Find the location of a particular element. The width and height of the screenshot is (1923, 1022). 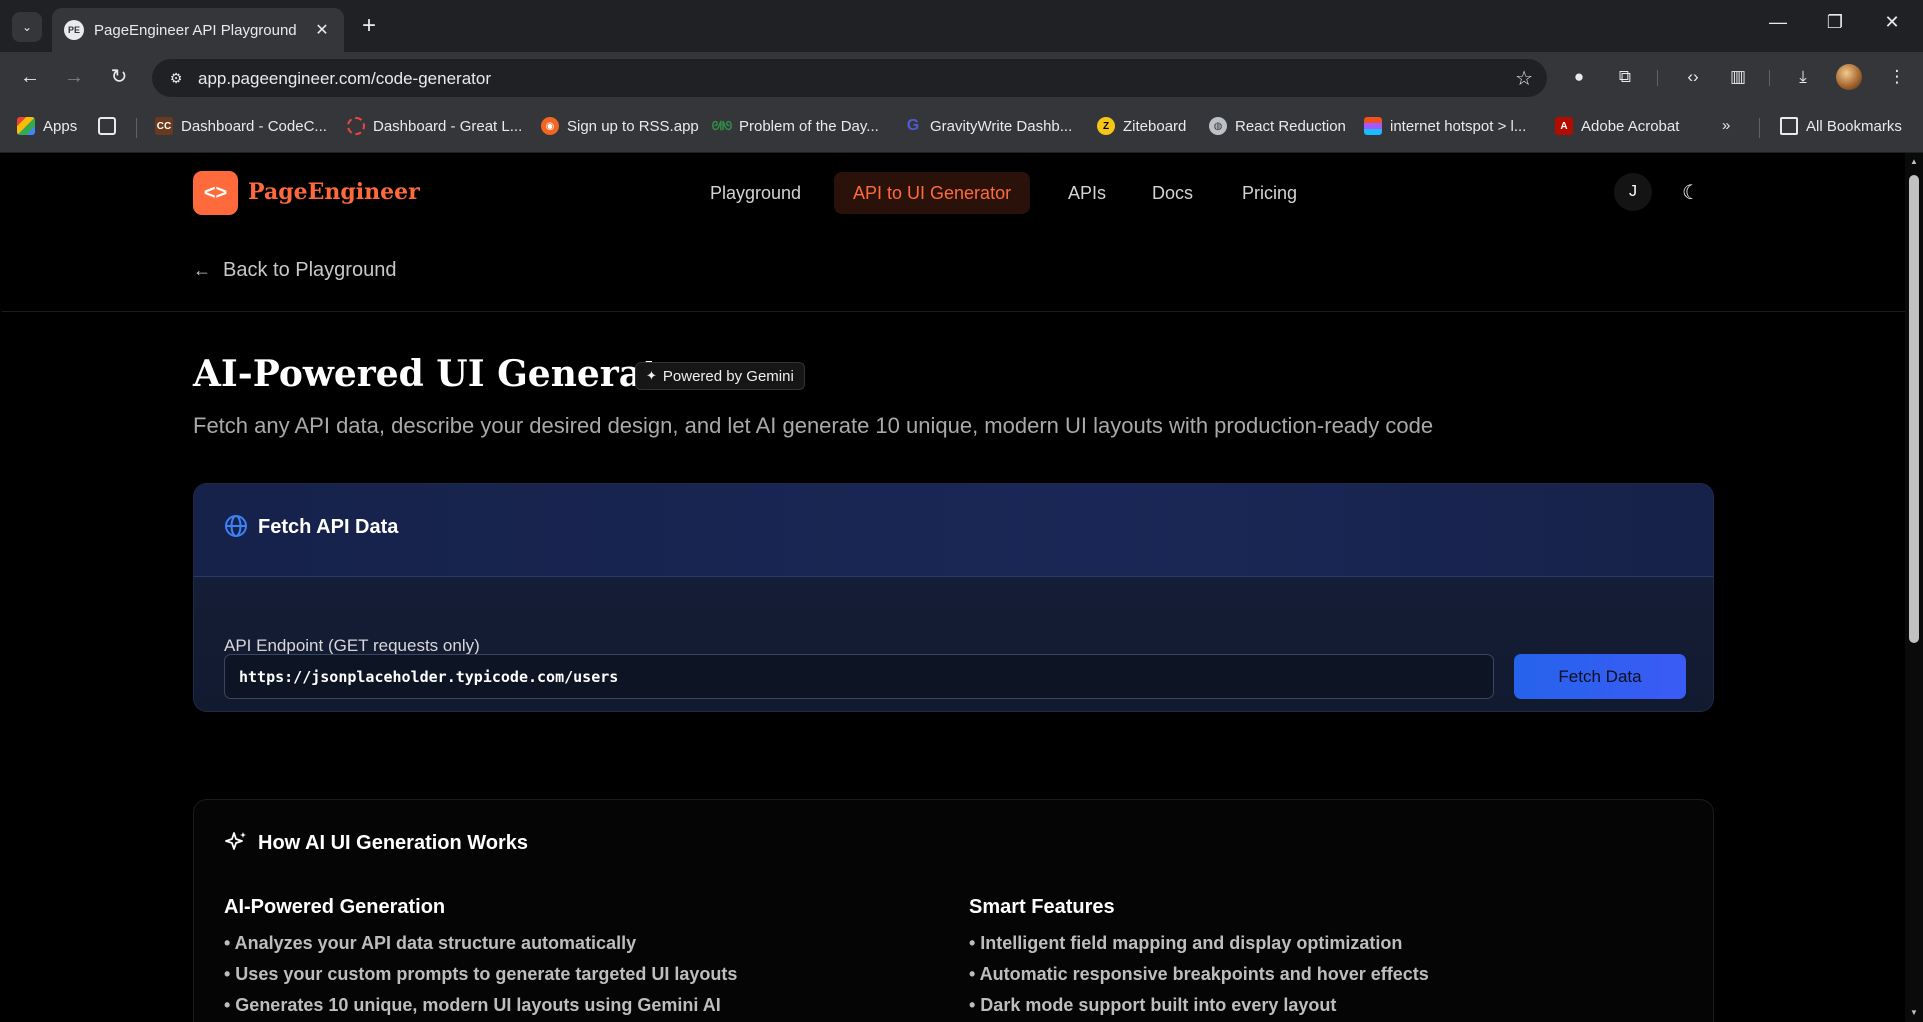

close-tab-icon: ✕ is located at coordinates (322, 30).